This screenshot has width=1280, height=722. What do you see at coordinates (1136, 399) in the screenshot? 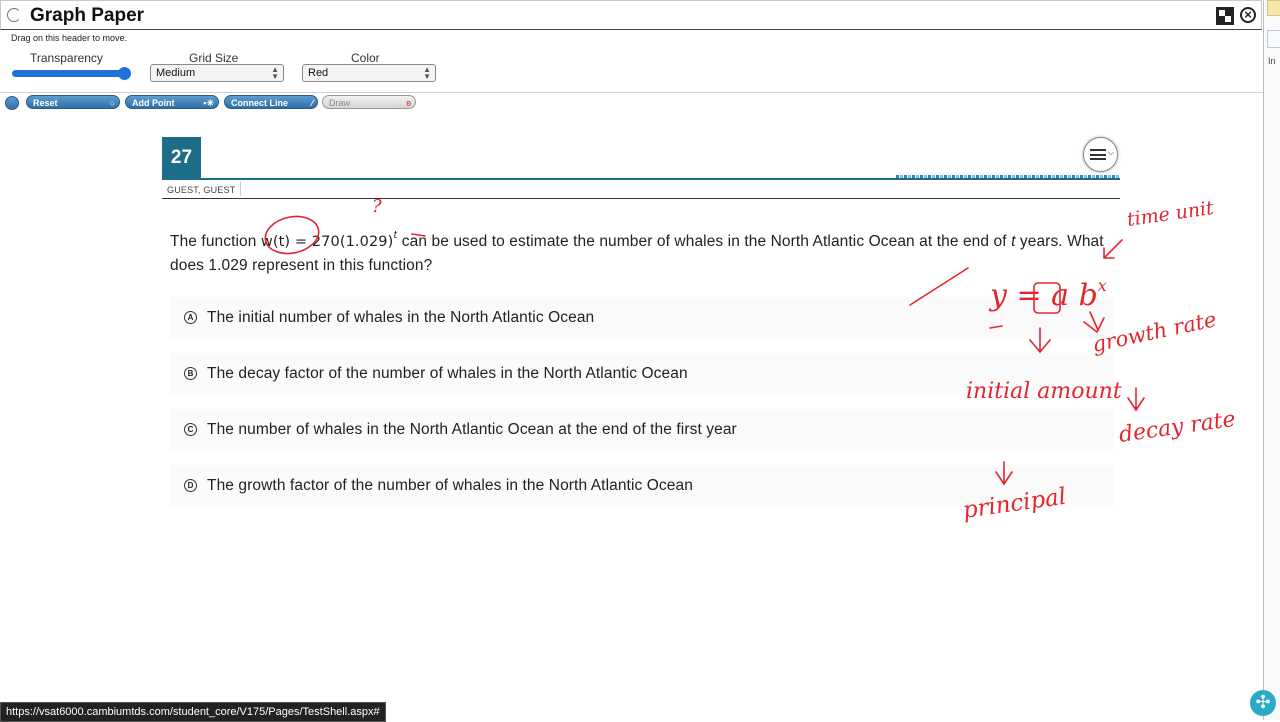
I see `ink-arrow-growth` at bounding box center [1136, 399].